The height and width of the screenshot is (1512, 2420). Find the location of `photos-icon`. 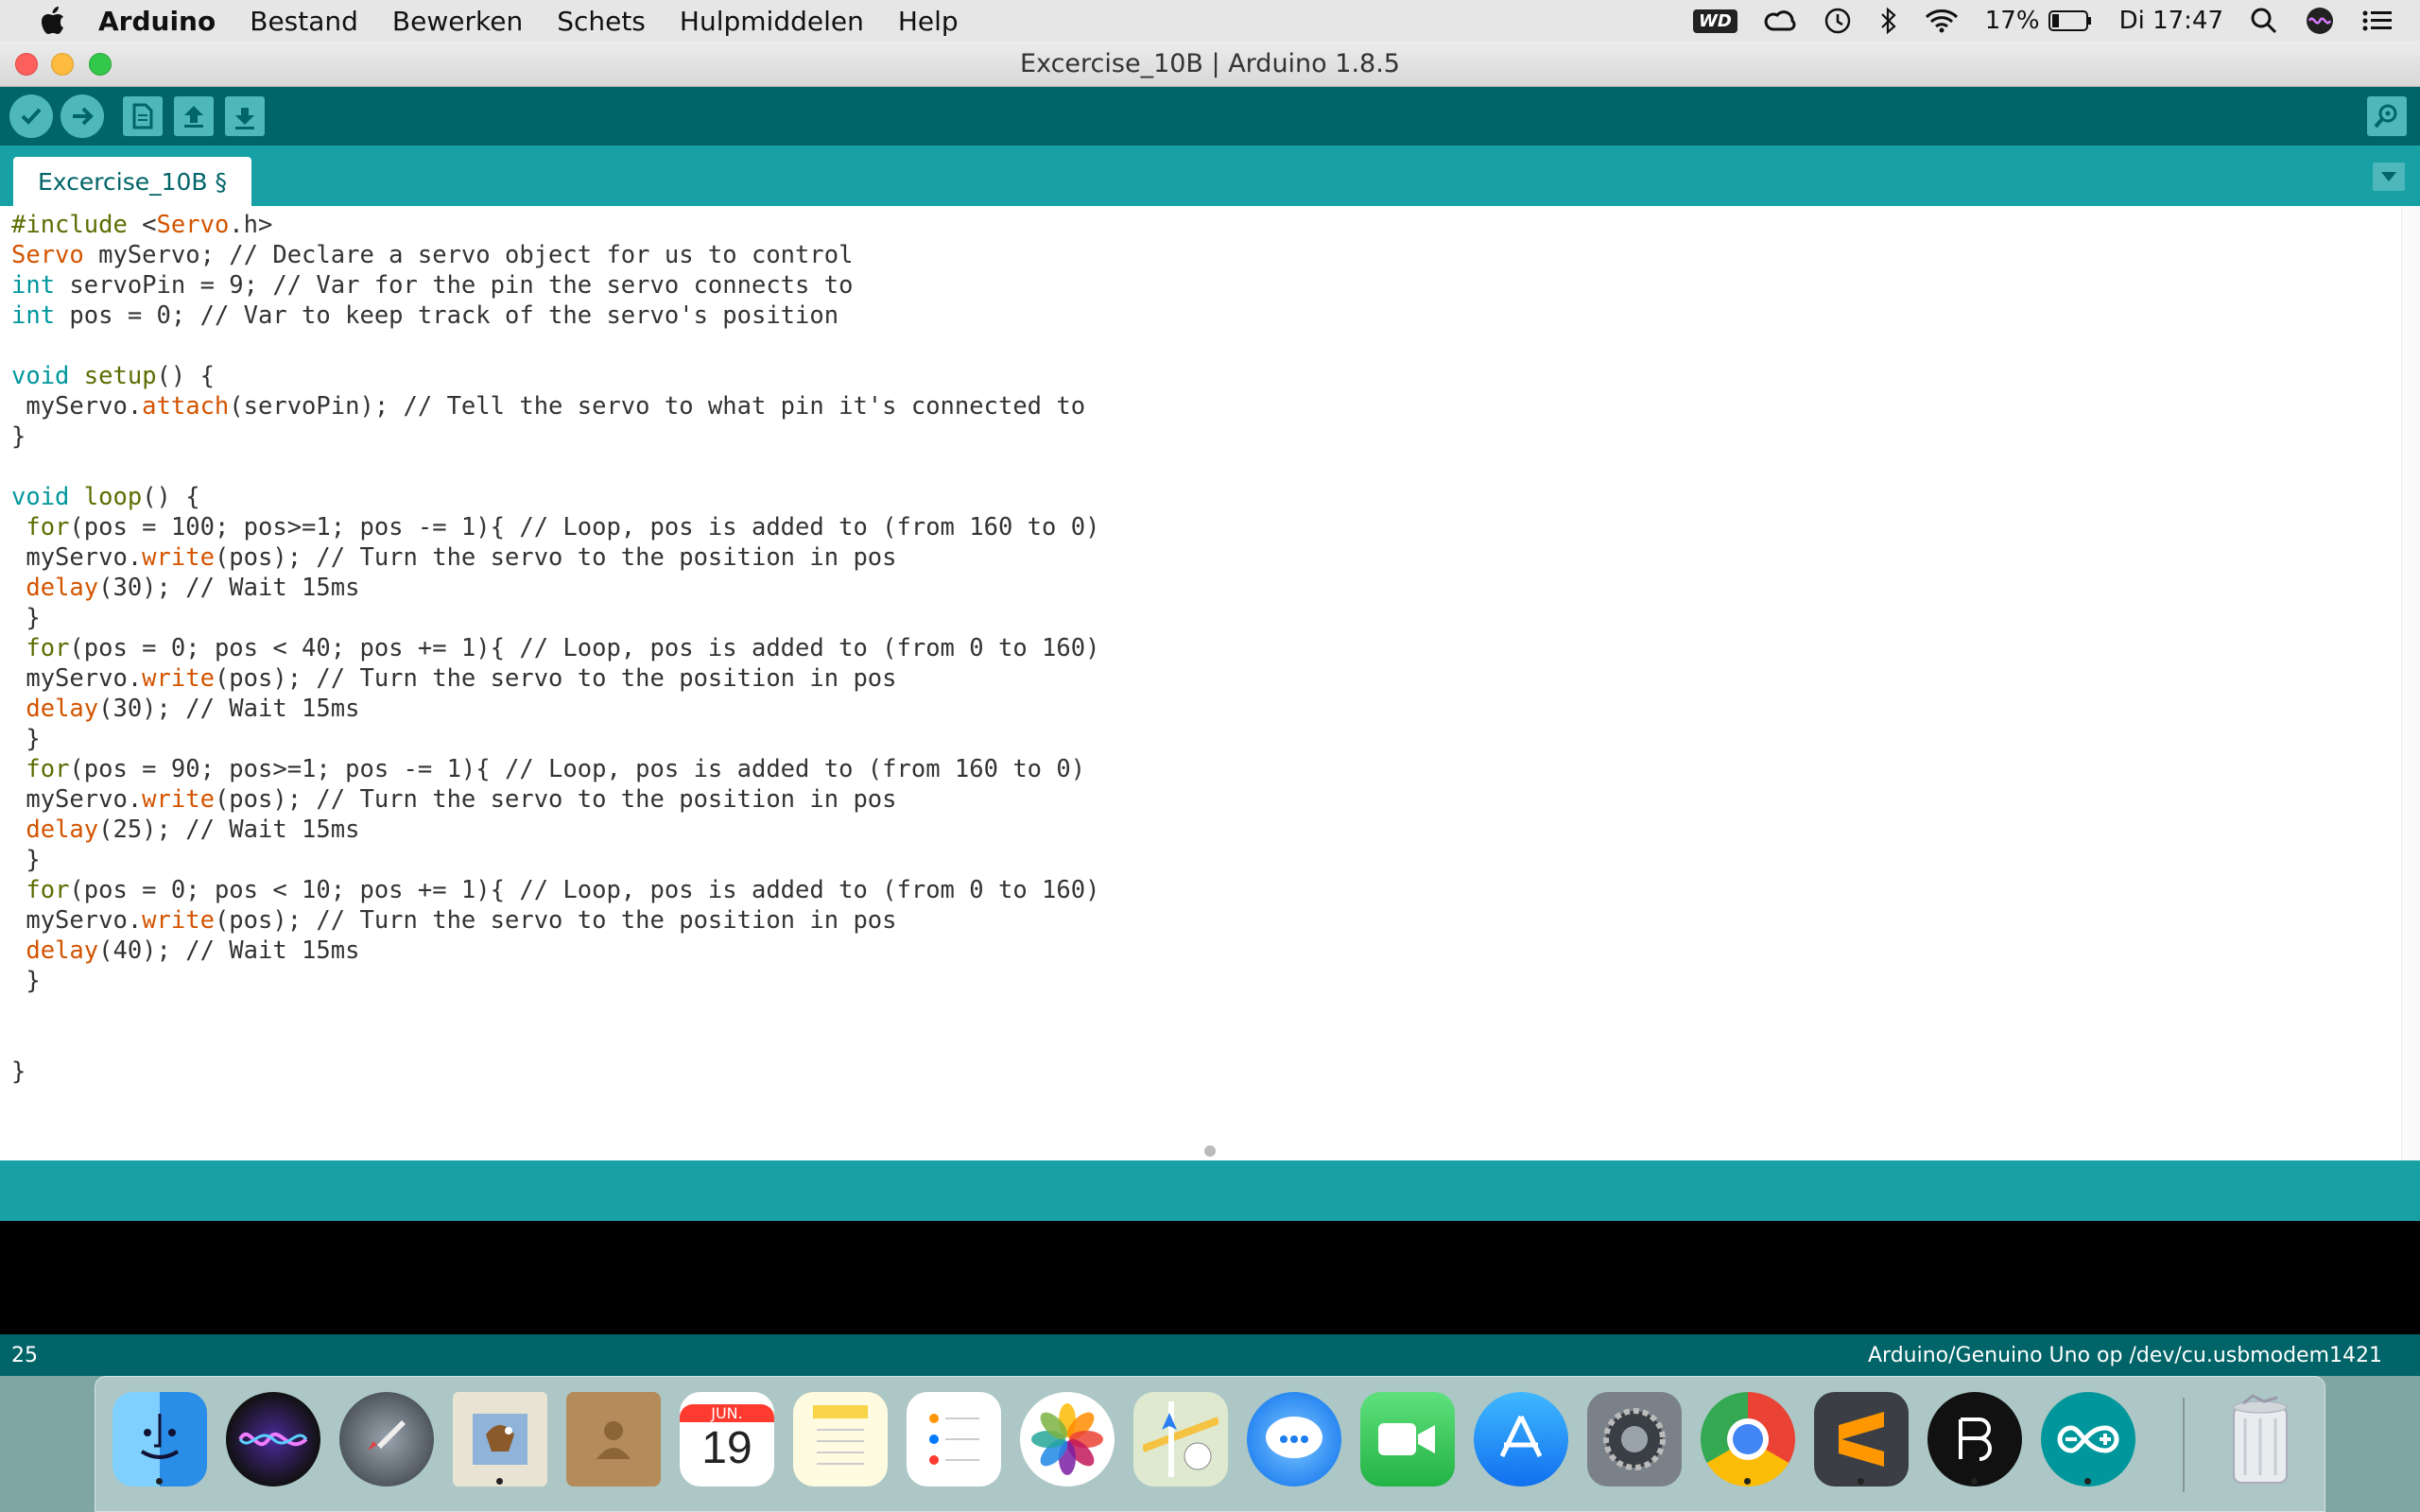

photos-icon is located at coordinates (1067, 1439).